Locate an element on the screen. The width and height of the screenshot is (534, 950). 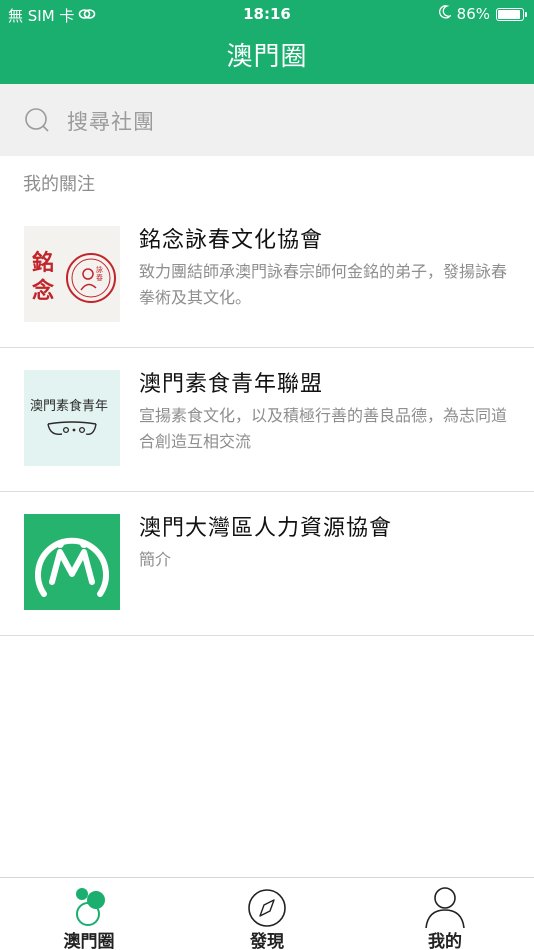
svg-text: 詠 is located at coordinates (99, 269).